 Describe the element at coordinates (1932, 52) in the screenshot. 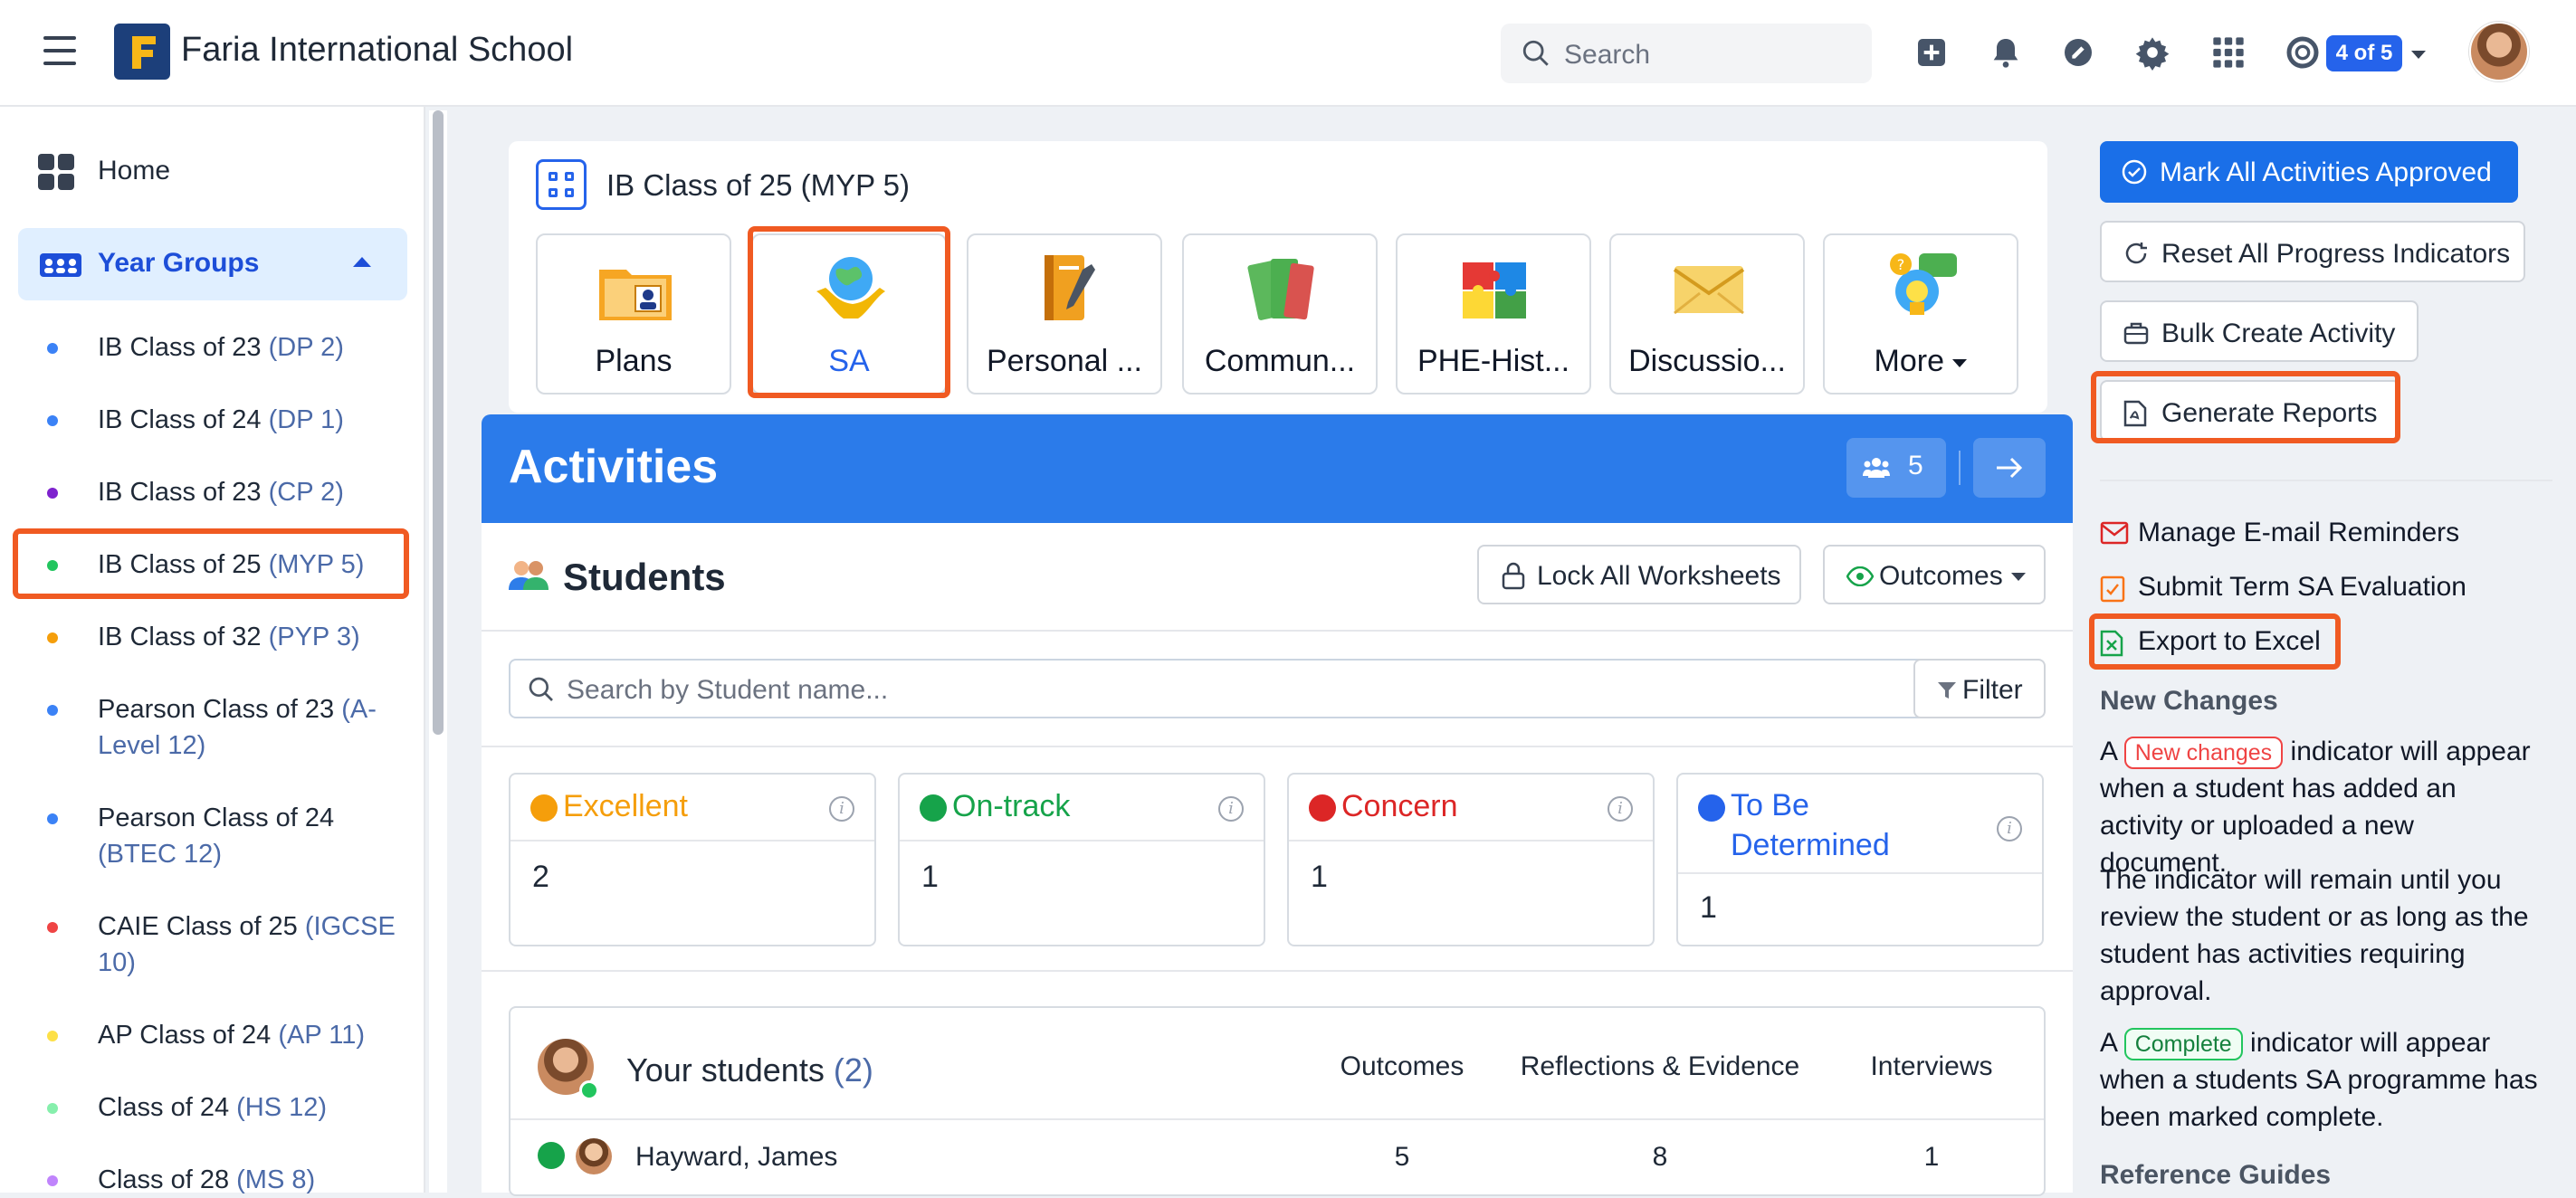

I see `add-icon` at that location.